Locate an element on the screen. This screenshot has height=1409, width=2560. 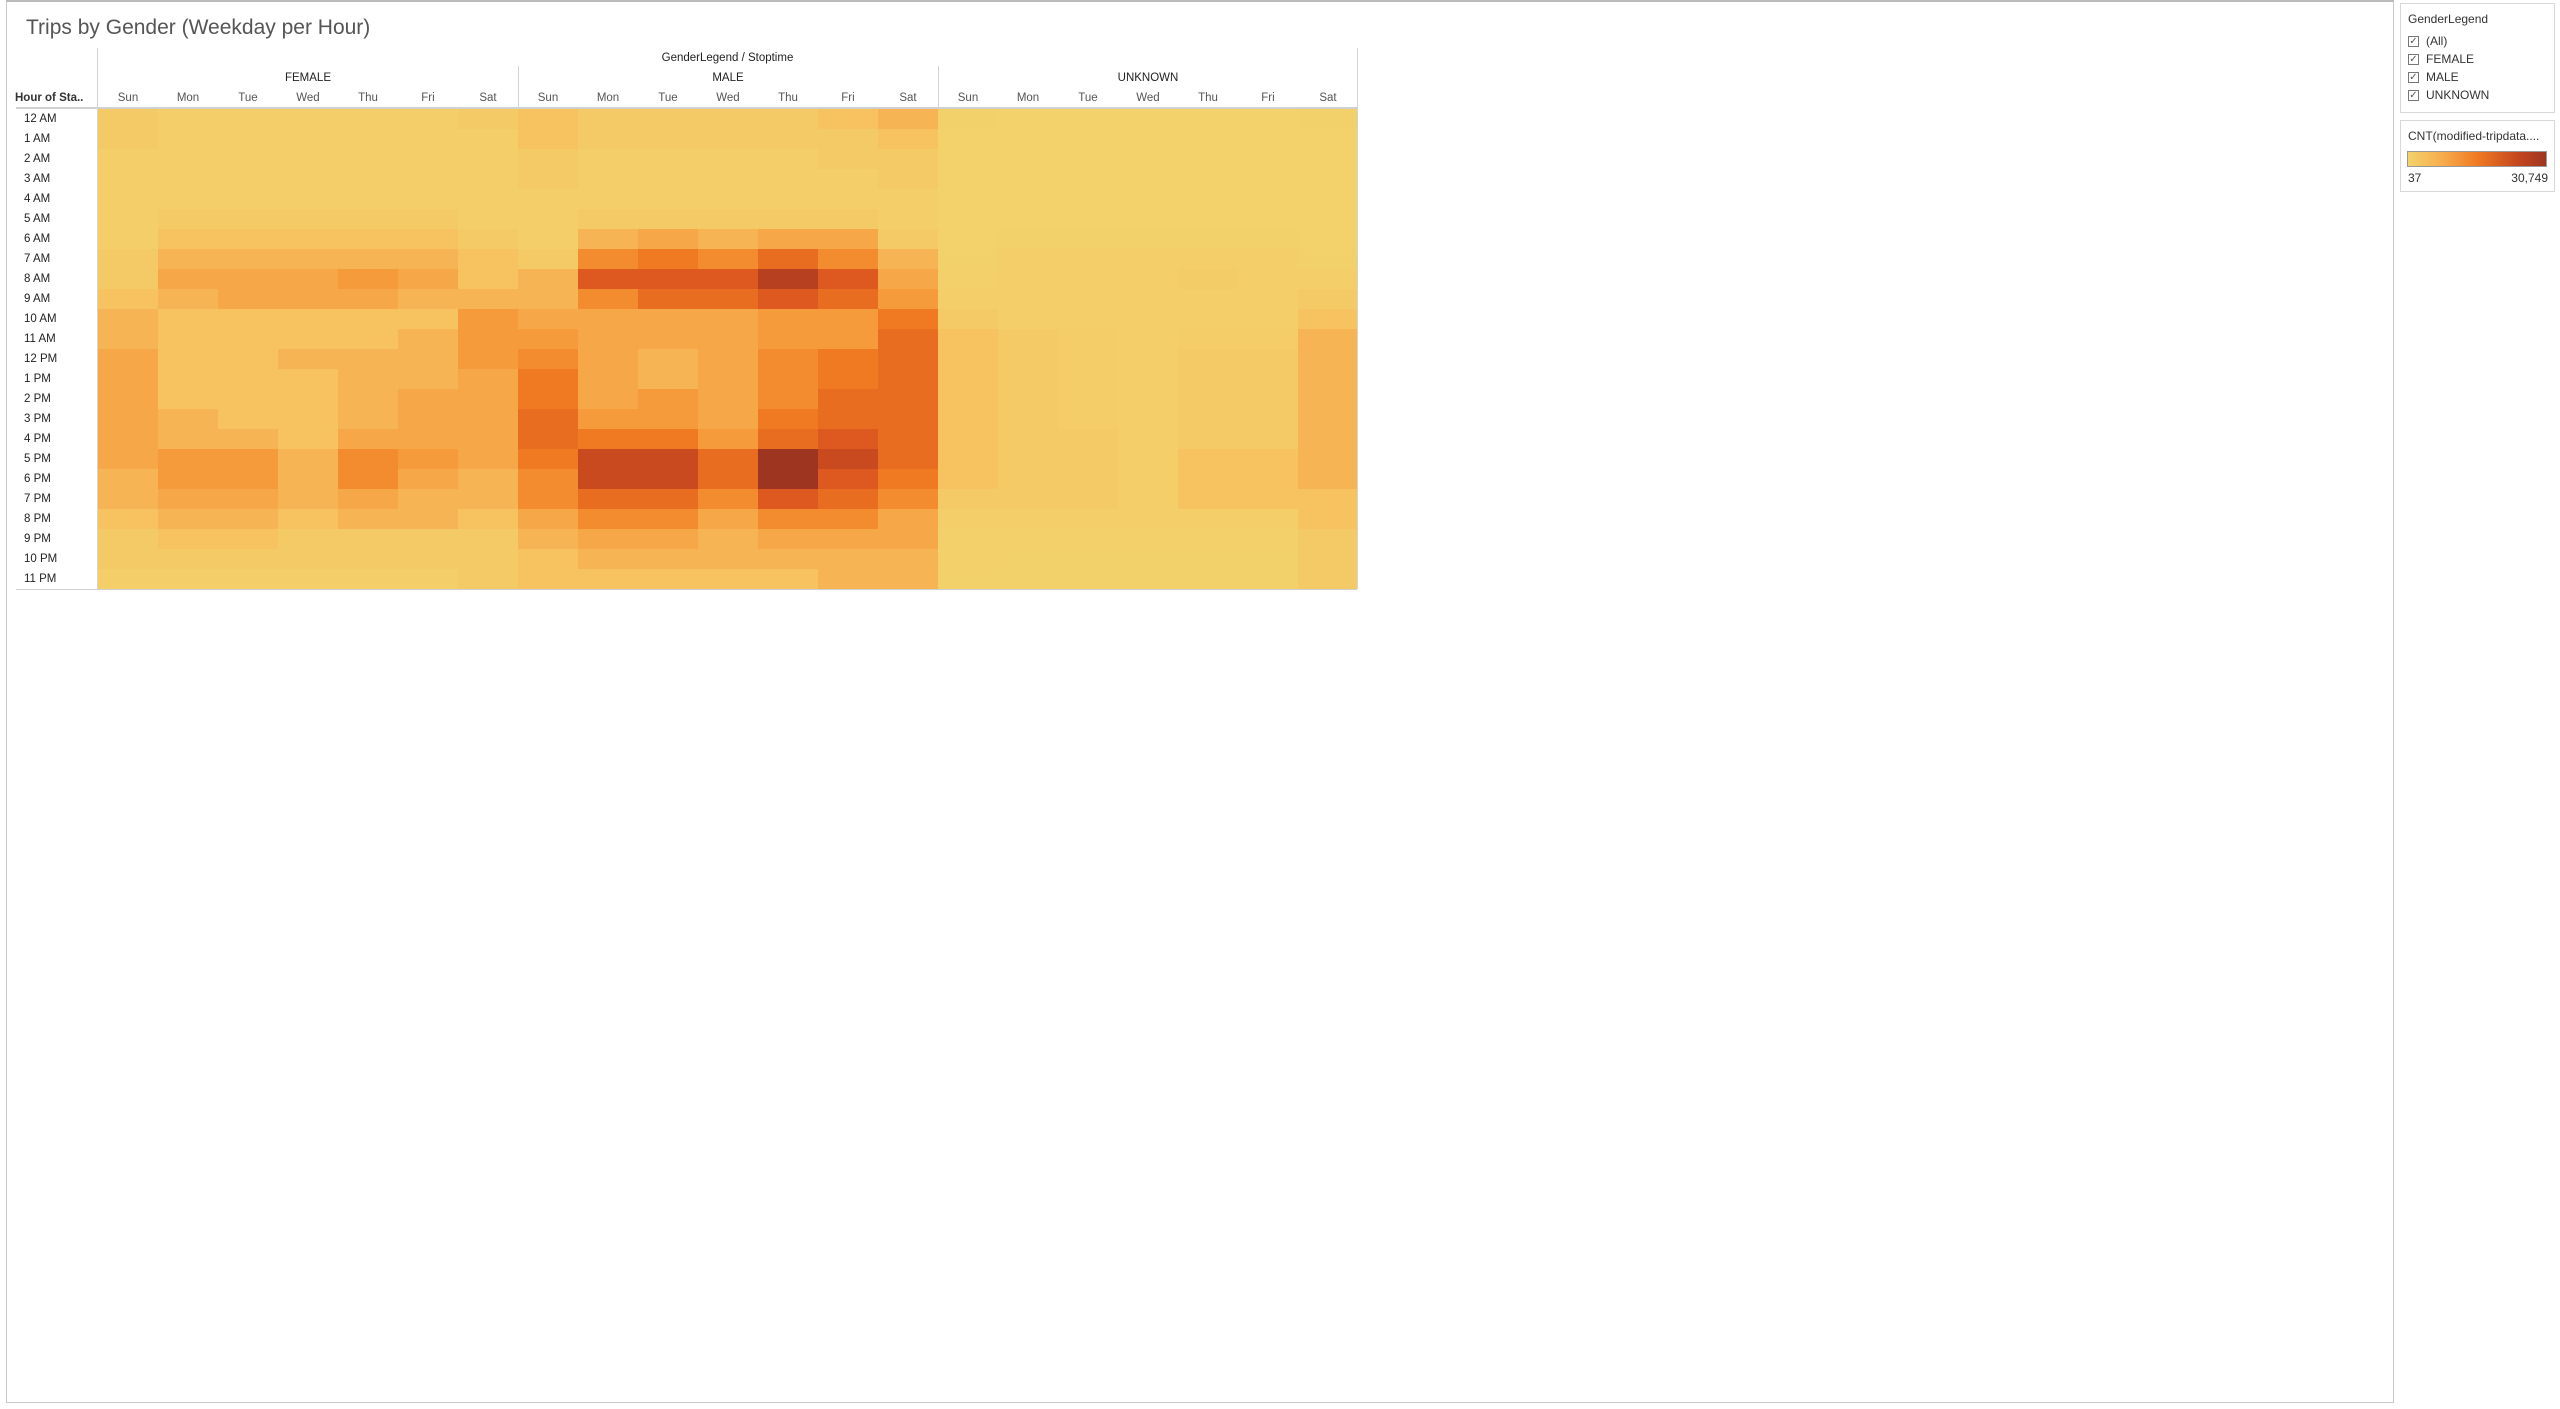
filter-item: ✓ UNKNOWN is located at coordinates (2477, 95).